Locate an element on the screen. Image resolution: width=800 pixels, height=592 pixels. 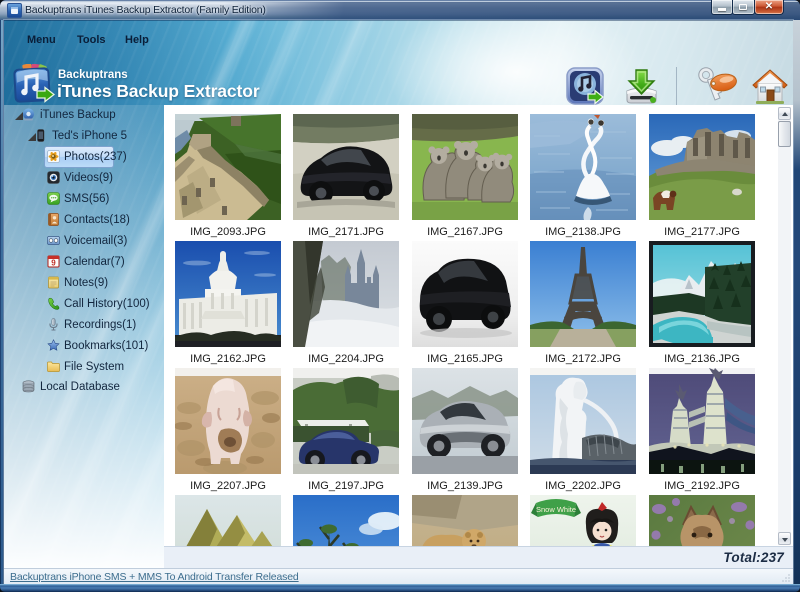
svg-text: Snow White is located at coordinates (556, 509).